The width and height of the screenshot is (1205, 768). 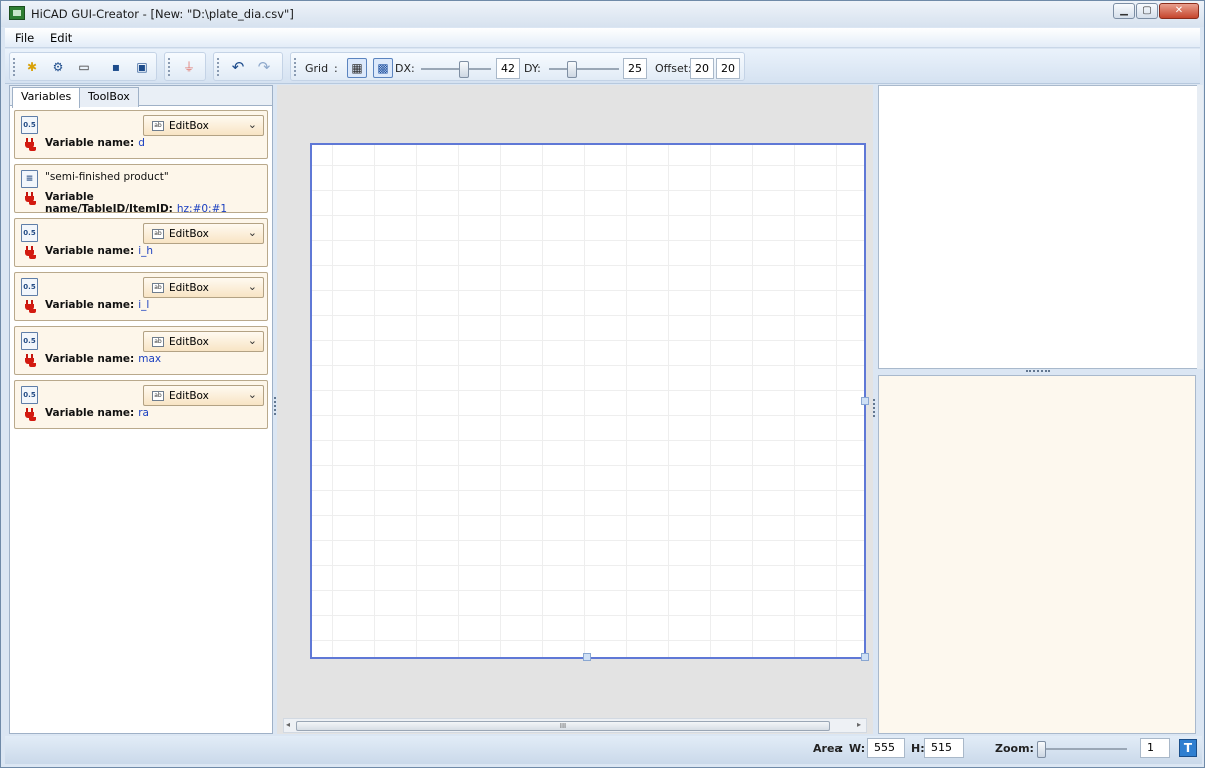 What do you see at coordinates (383, 68) in the screenshot?
I see `snap-to-grid-button: ▩` at bounding box center [383, 68].